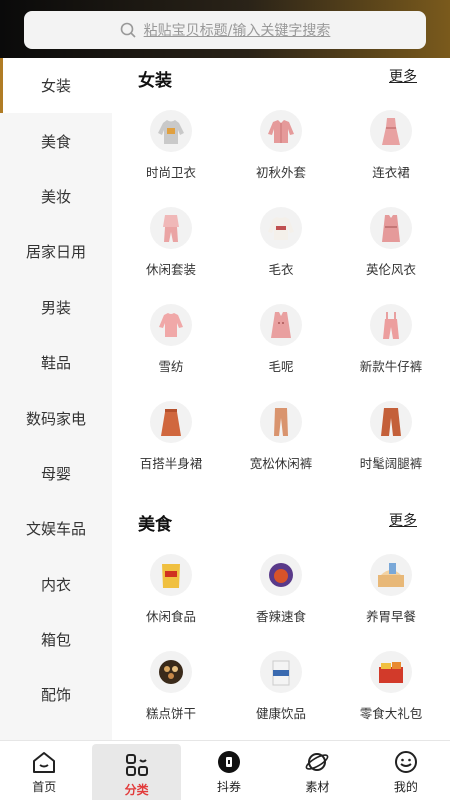 The height and width of the screenshot is (800, 450). I want to click on sidebar-item-digital: 数码家电, so click(56, 417).